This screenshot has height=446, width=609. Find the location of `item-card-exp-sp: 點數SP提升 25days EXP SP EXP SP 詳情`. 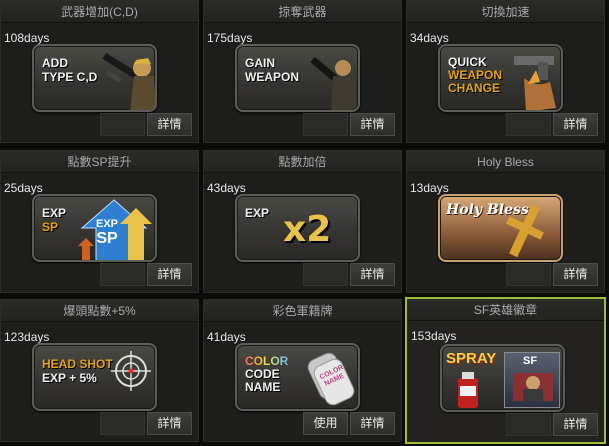

item-card-exp-sp: 點數SP提升 25days EXP SP EXP SP 詳情 is located at coordinates (99, 221).